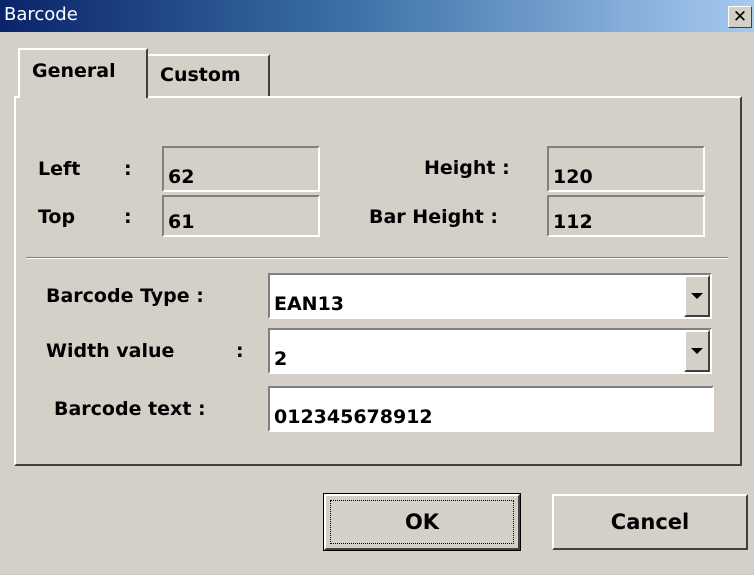  Describe the element at coordinates (181, 222) in the screenshot. I see `top-value: 61` at that location.